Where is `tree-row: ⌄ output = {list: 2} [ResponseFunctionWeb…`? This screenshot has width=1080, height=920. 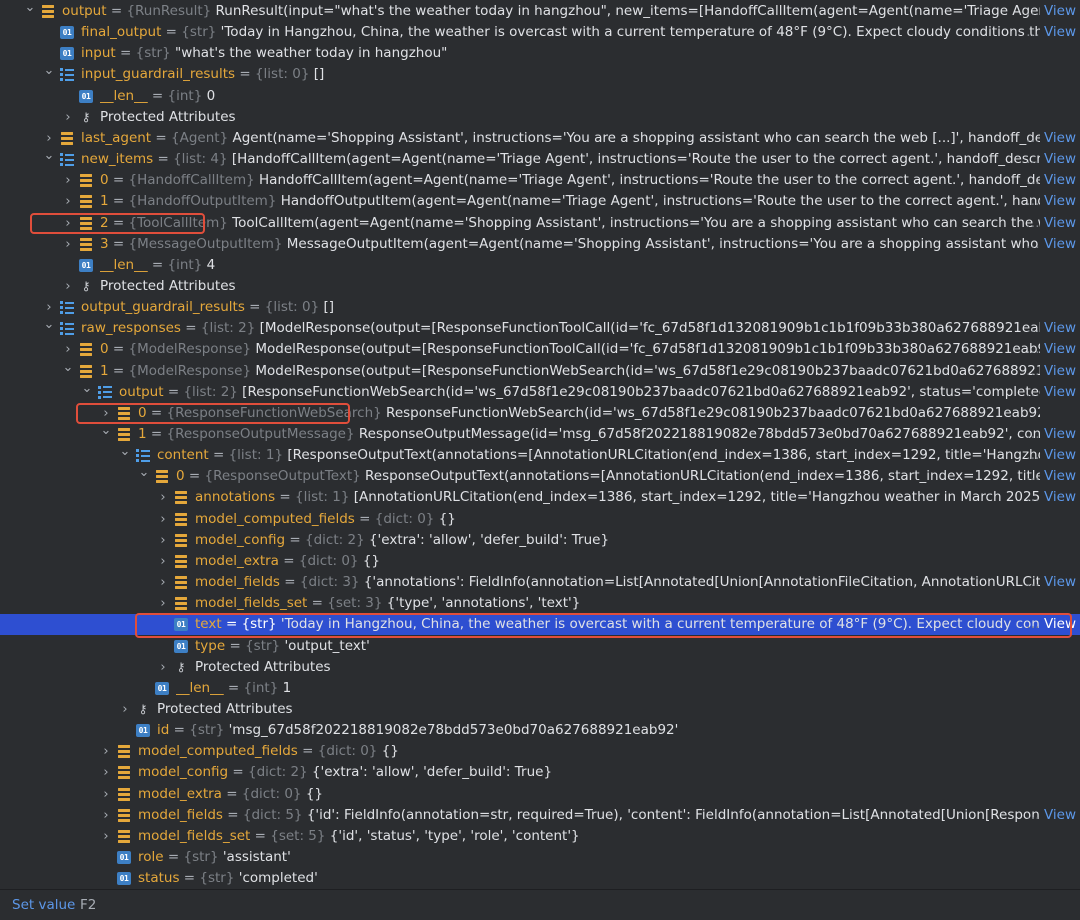 tree-row: ⌄ output = {list: 2} [ResponseFunctionWeb… is located at coordinates (540, 392).